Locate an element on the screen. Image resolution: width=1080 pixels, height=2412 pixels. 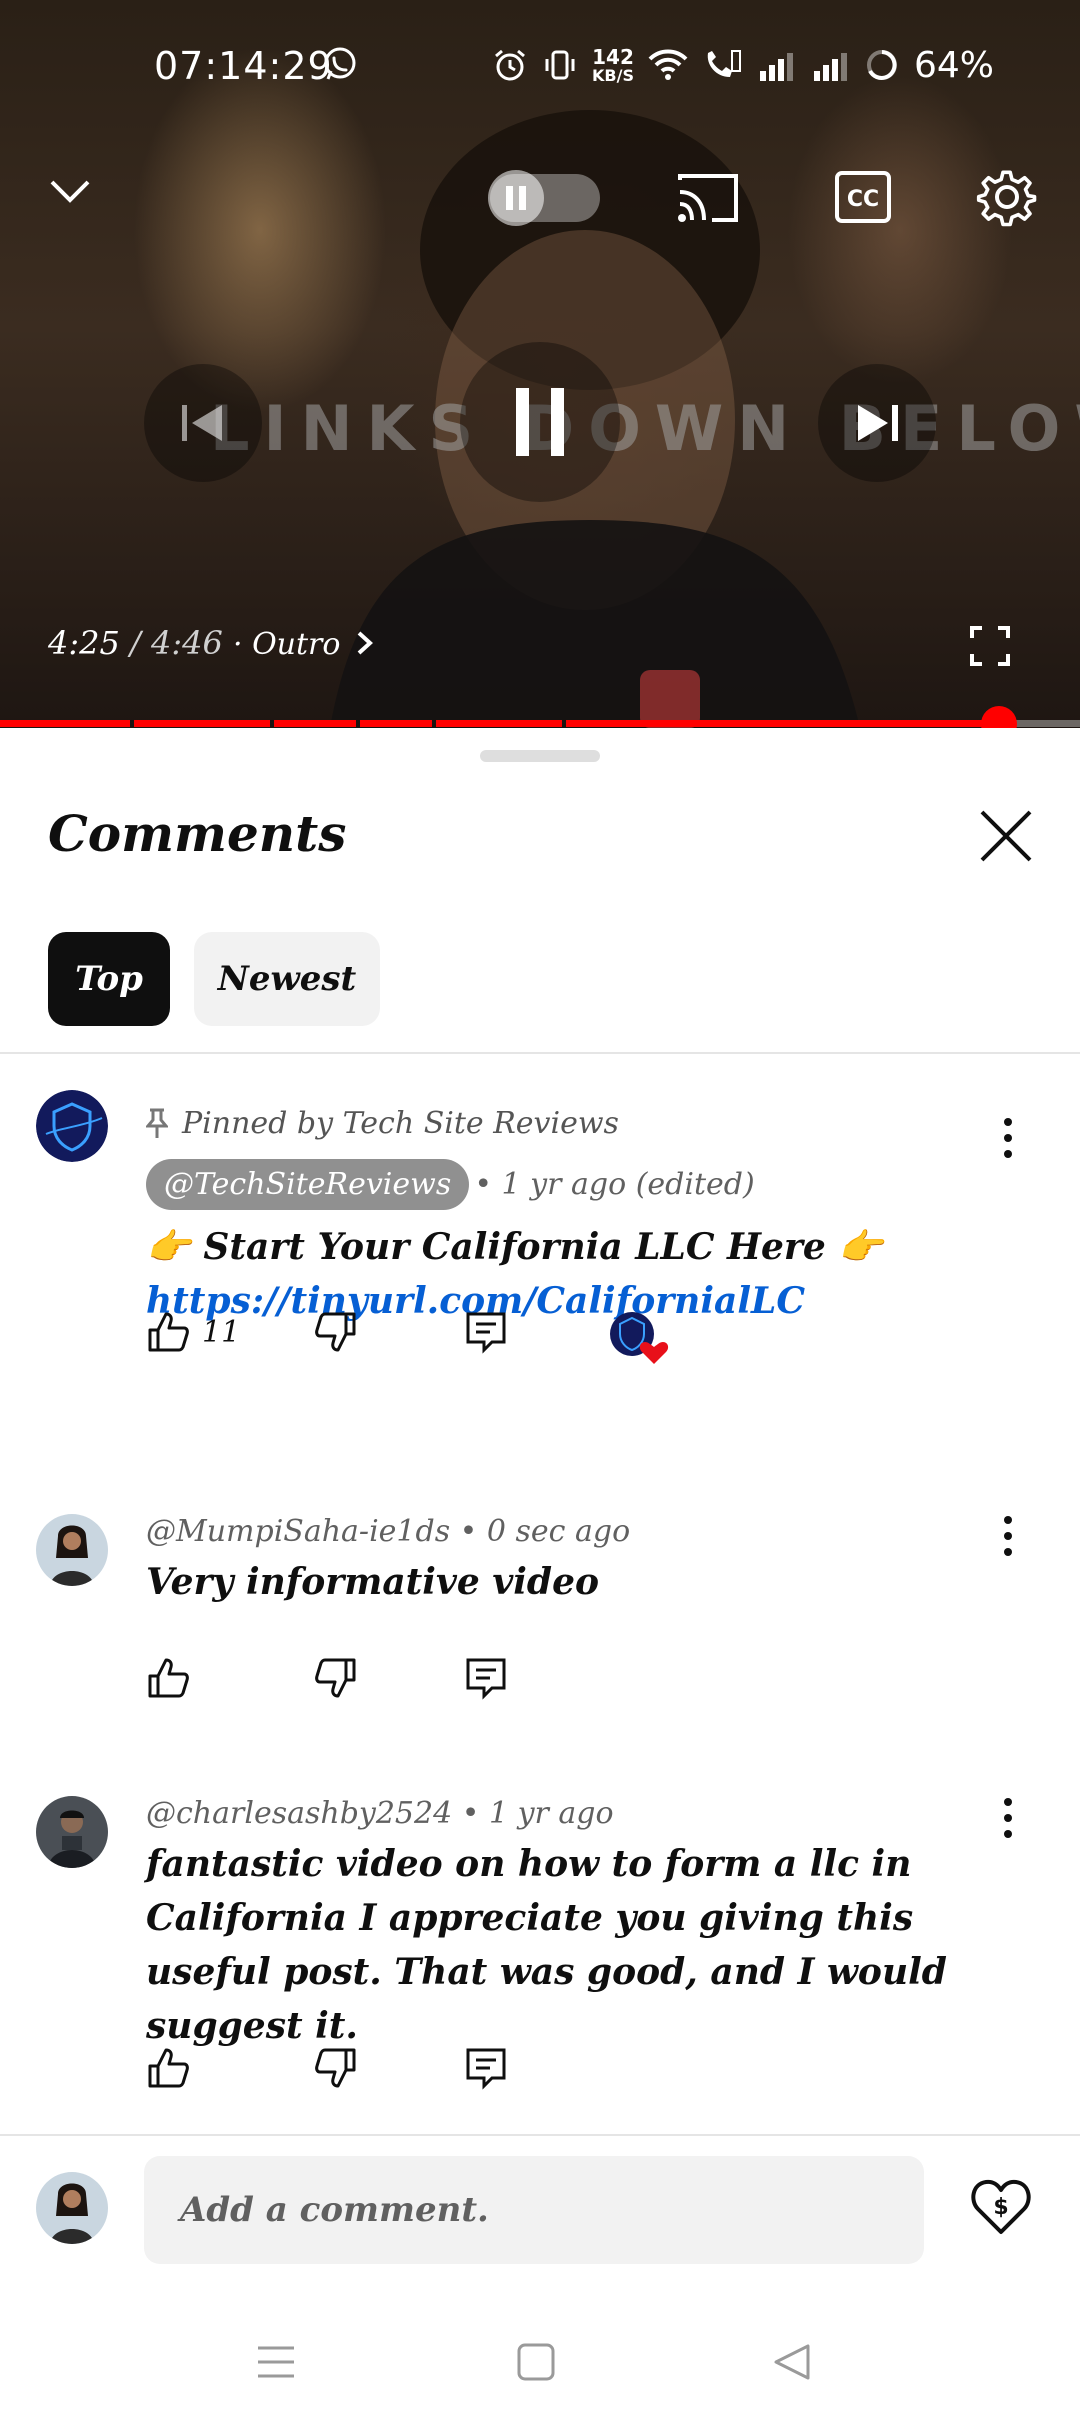
cast-icon is located at coordinates (708, 198).